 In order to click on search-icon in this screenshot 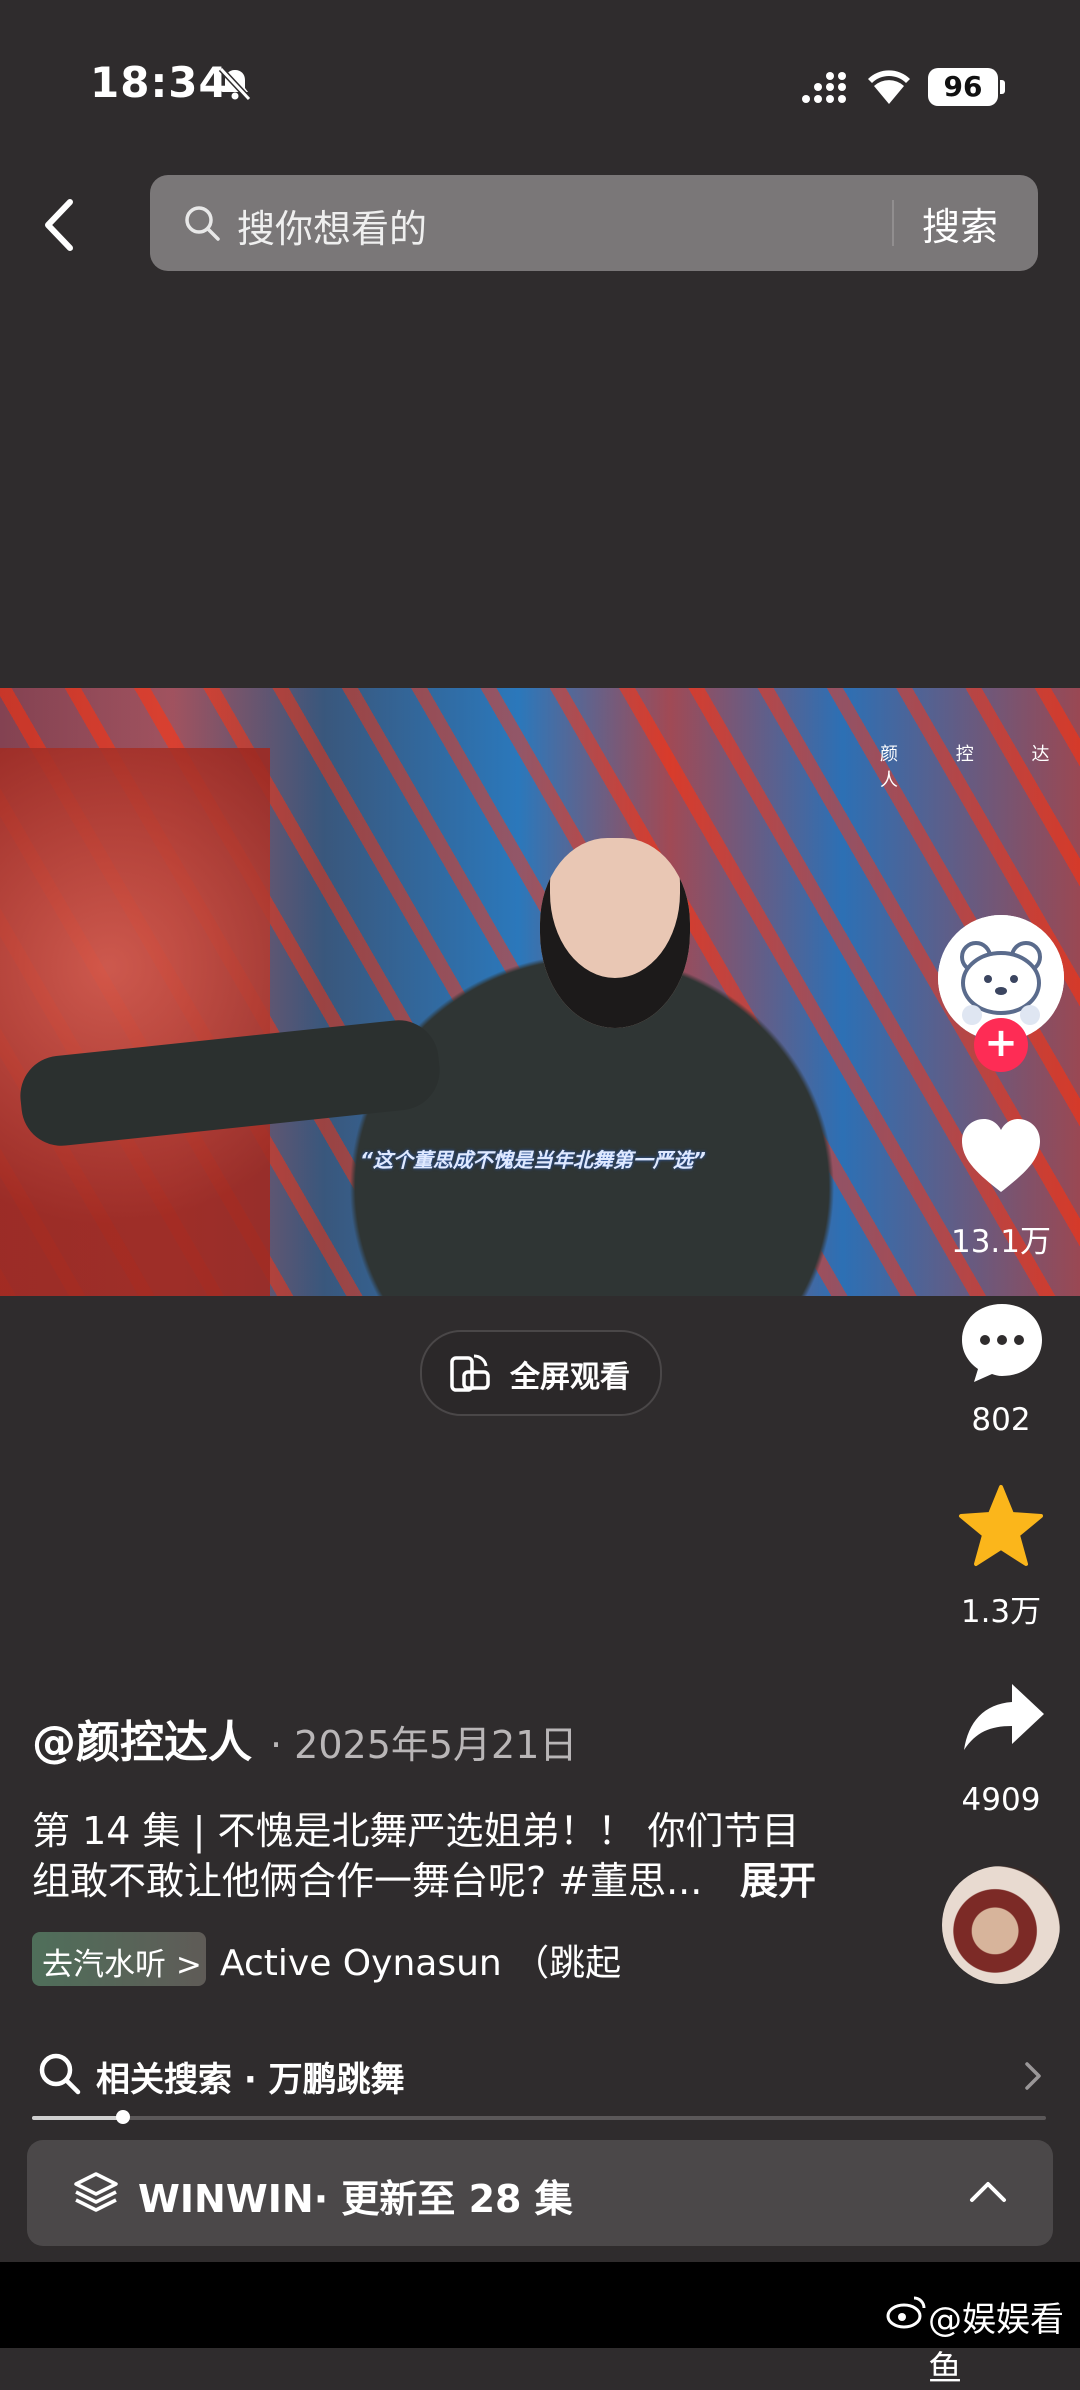, I will do `click(202, 223)`.